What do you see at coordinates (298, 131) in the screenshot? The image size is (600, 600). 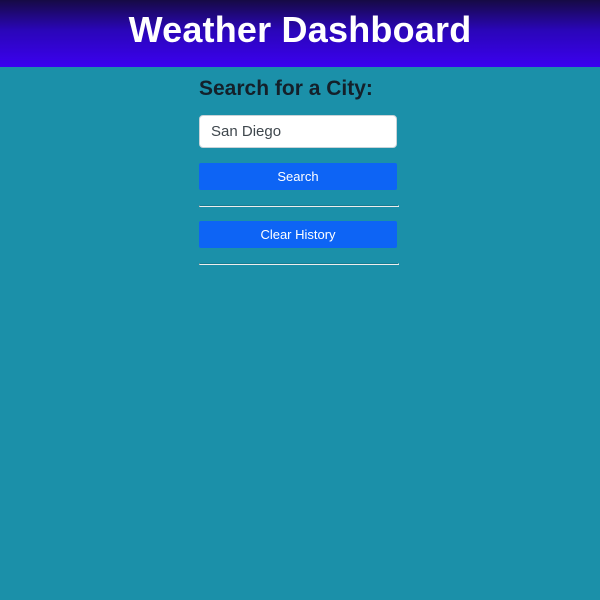 I see `city-search-input` at bounding box center [298, 131].